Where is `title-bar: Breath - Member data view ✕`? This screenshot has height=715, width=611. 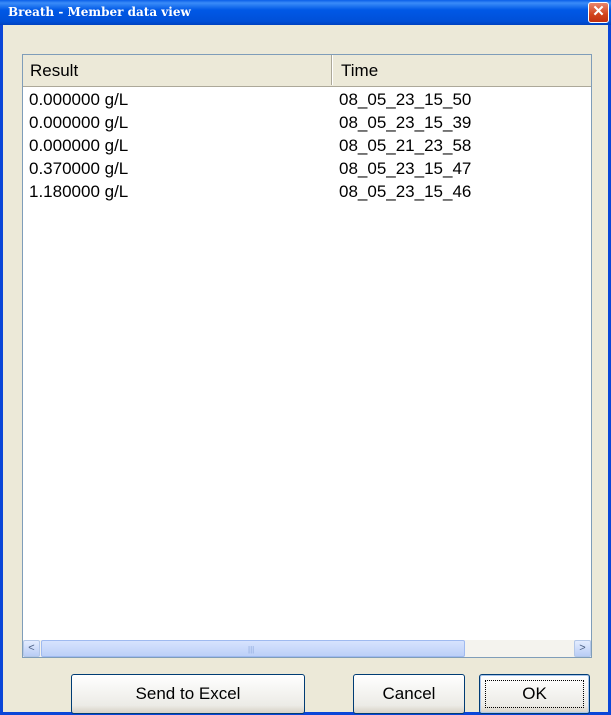
title-bar: Breath - Member data view ✕ is located at coordinates (305, 12).